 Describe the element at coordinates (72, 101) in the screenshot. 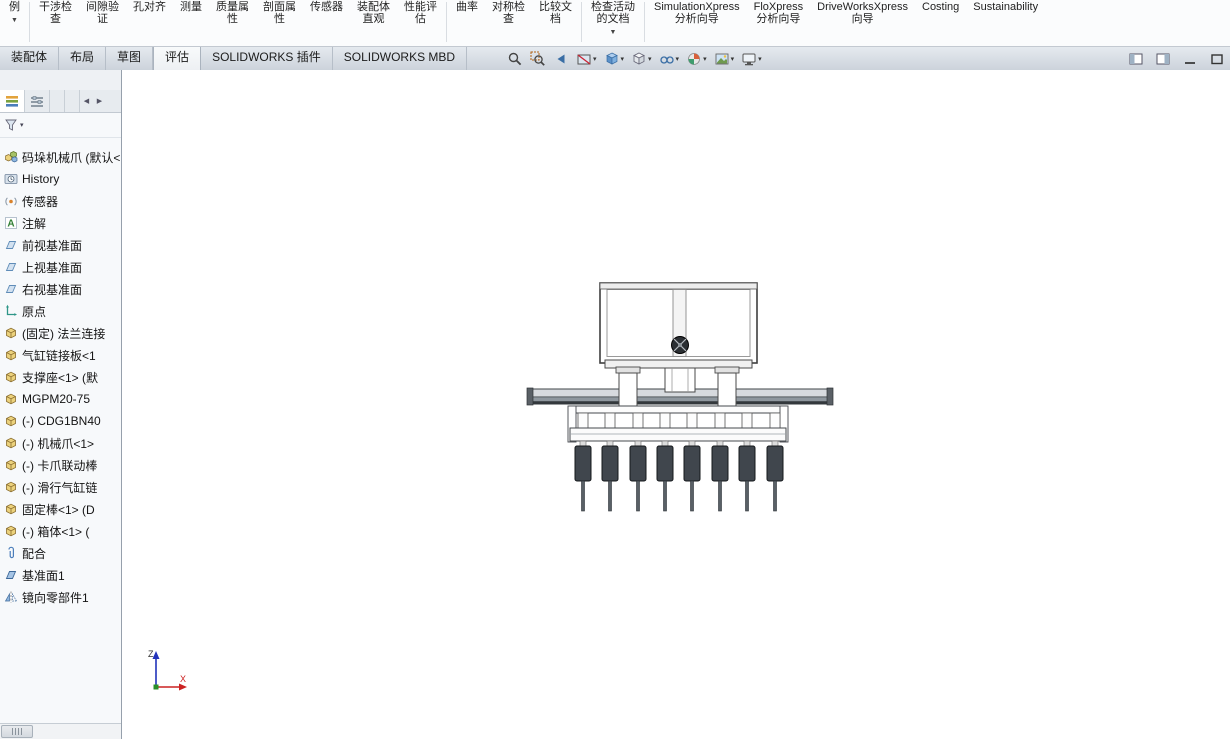

I see `dimxpert-tab` at that location.